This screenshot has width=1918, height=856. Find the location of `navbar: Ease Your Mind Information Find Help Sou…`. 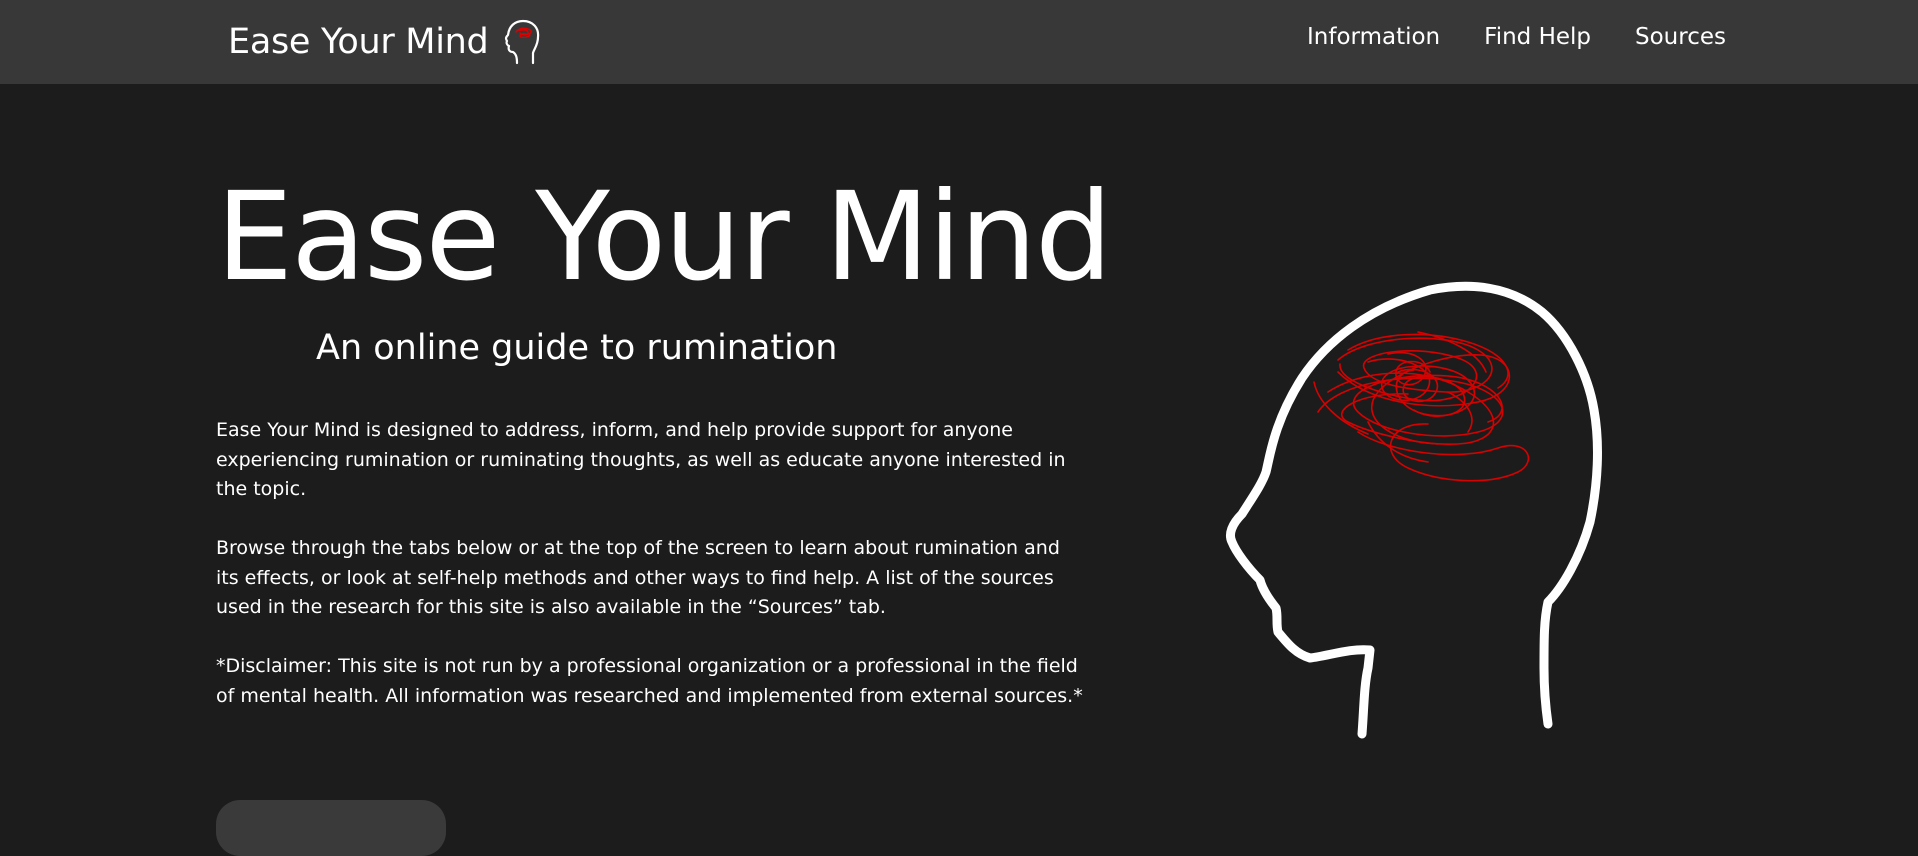

navbar: Ease Your Mind Information Find Help Sou… is located at coordinates (959, 42).